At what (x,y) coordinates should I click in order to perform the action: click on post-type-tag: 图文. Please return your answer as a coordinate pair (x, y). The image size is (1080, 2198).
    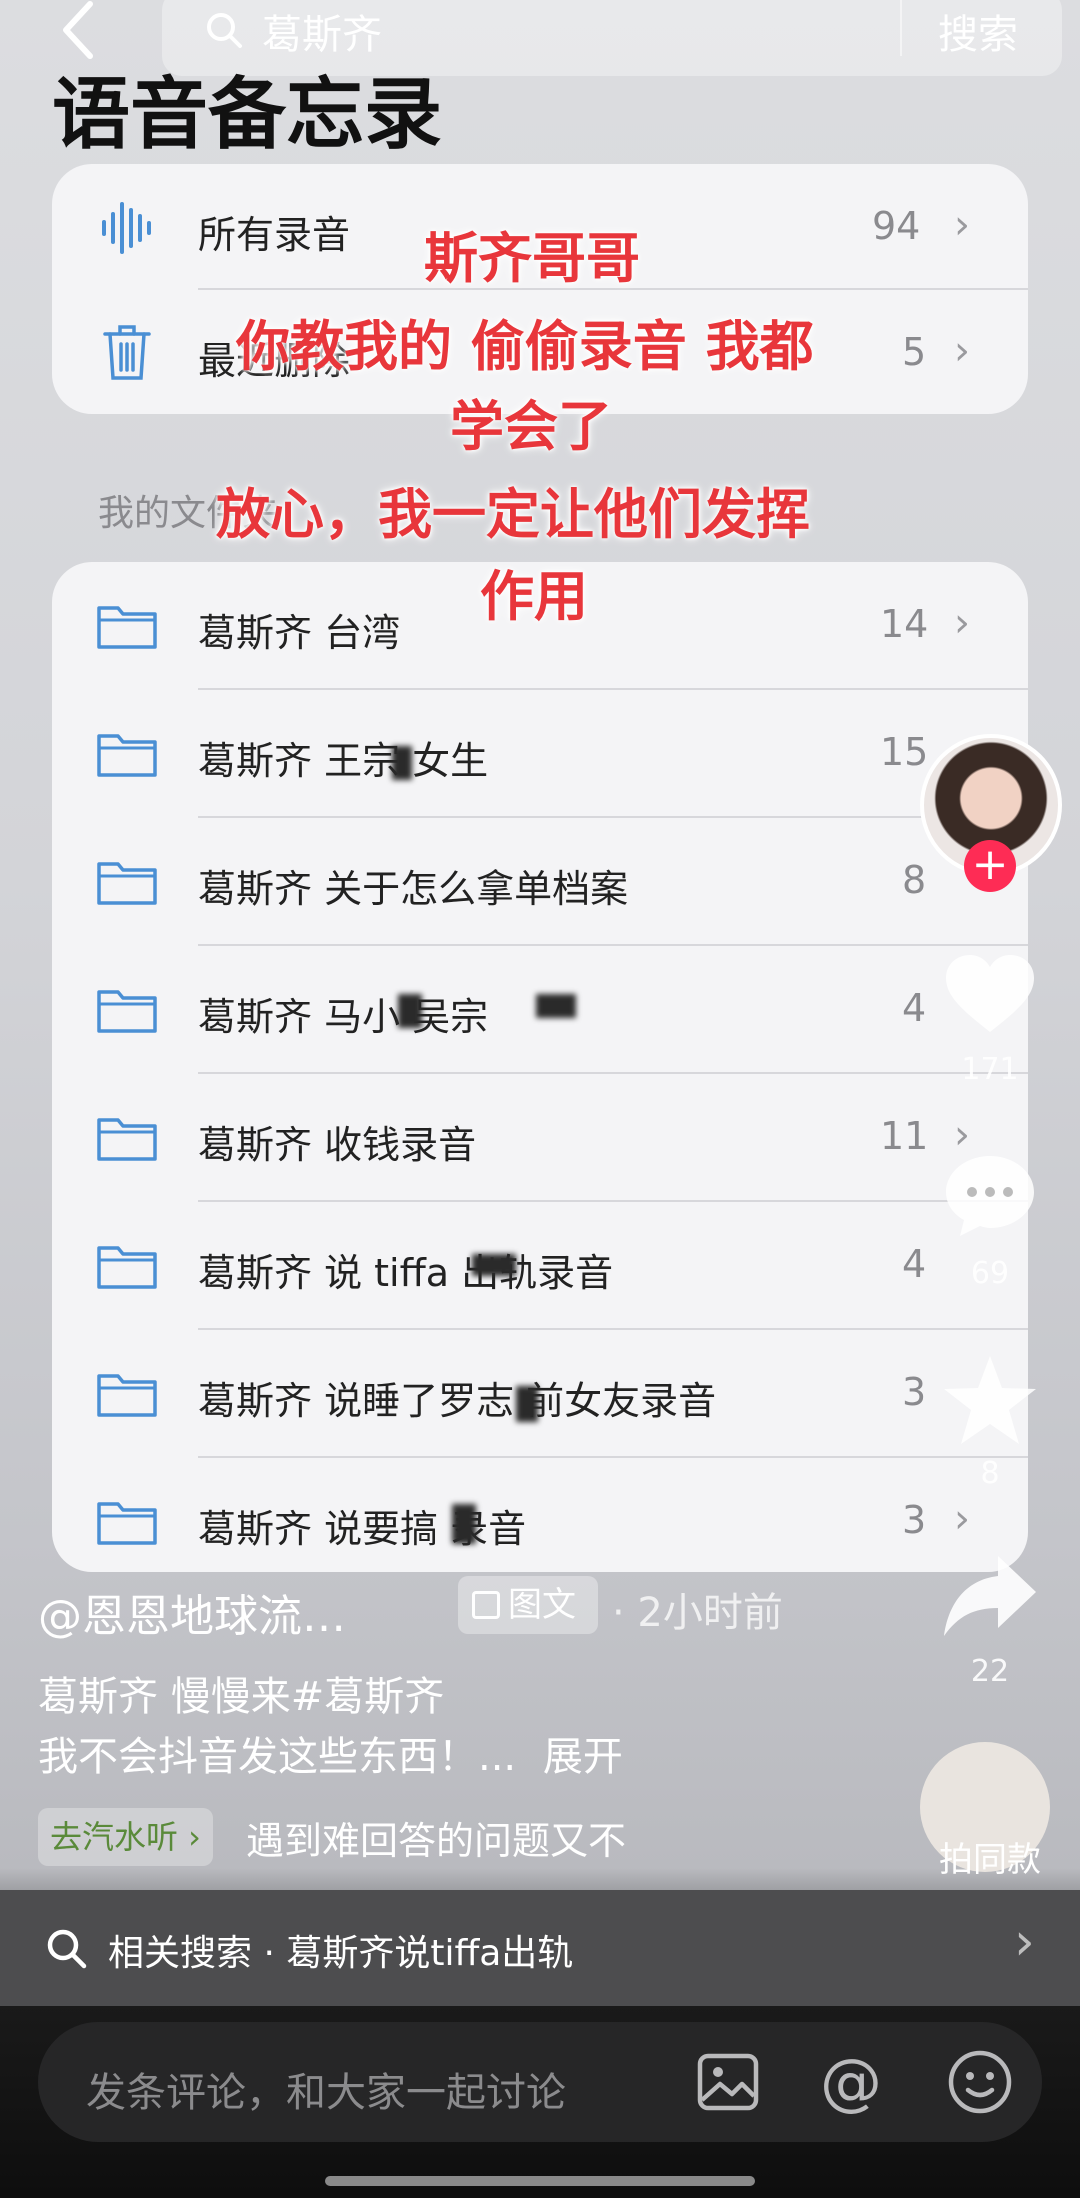
    Looking at the image, I should click on (528, 1605).